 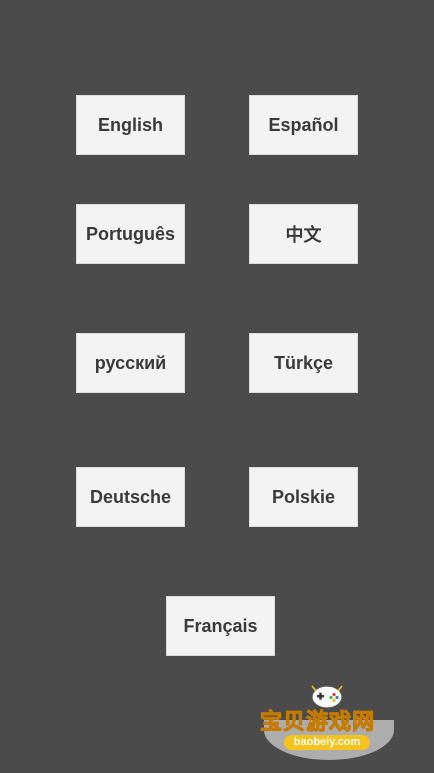 I want to click on language-button-polskie: Polskie, so click(x=303, y=497).